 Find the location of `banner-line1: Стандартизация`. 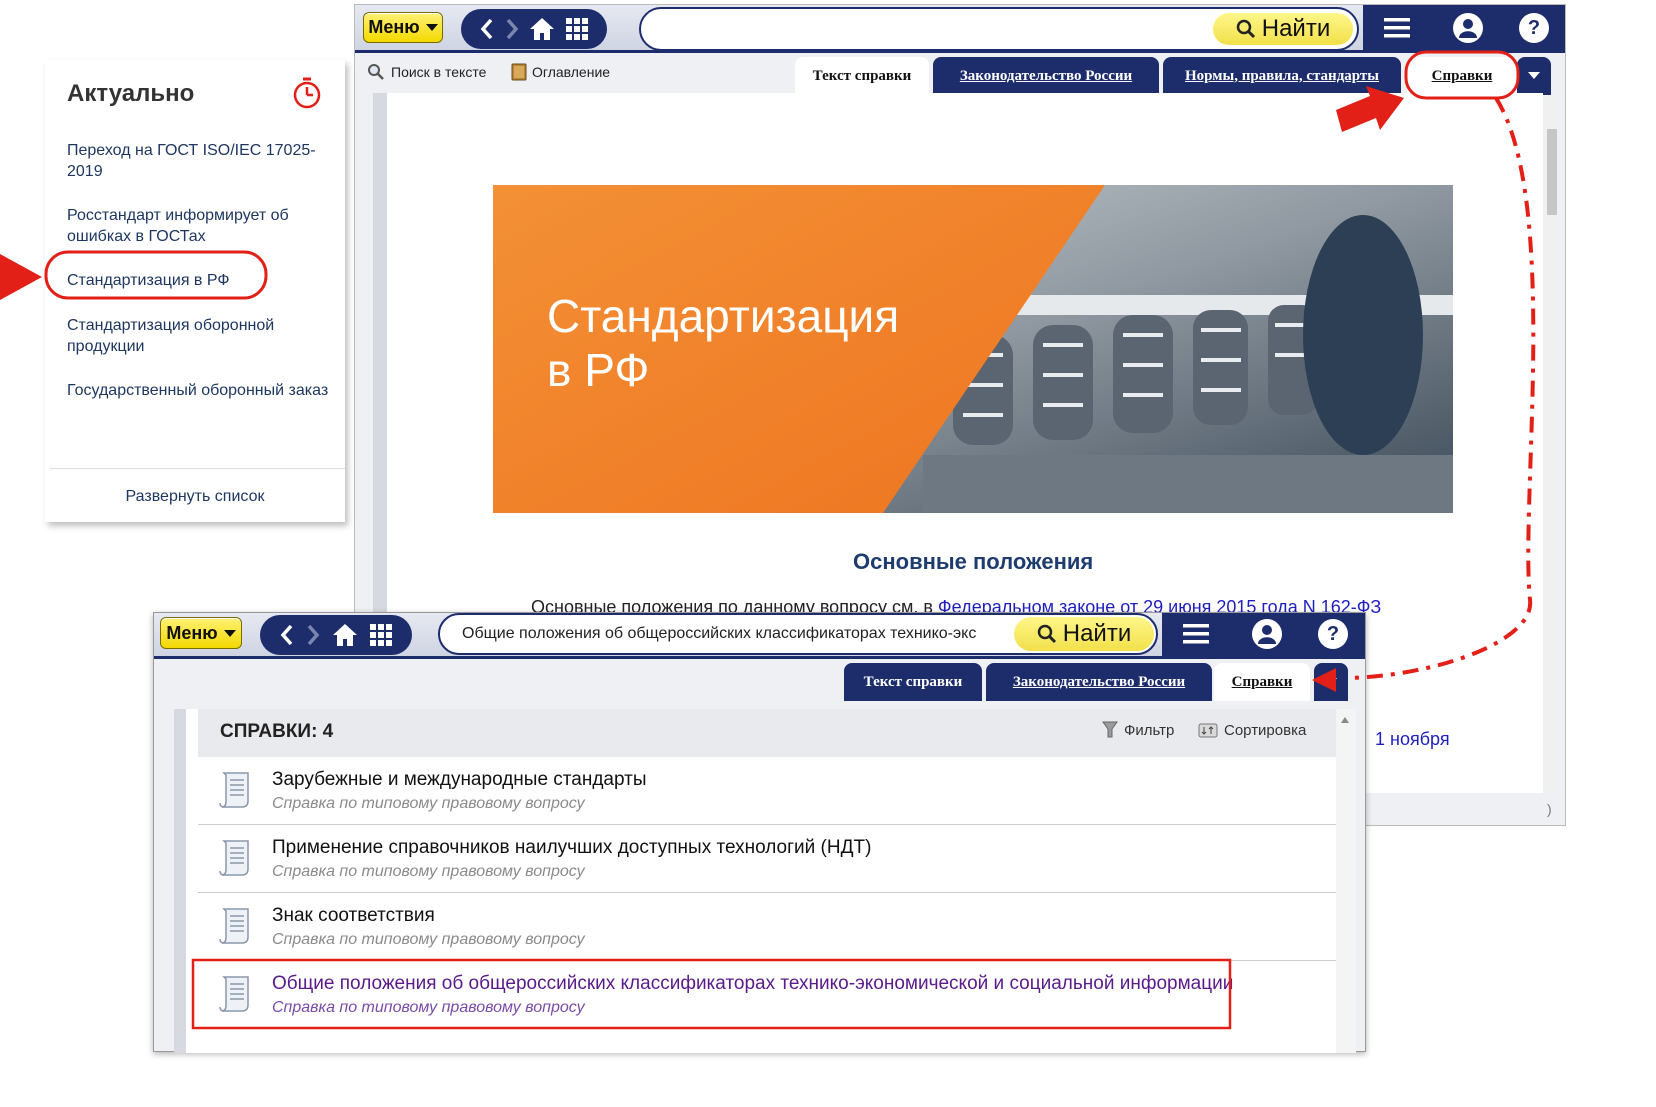

banner-line1: Стандартизация is located at coordinates (723, 316).